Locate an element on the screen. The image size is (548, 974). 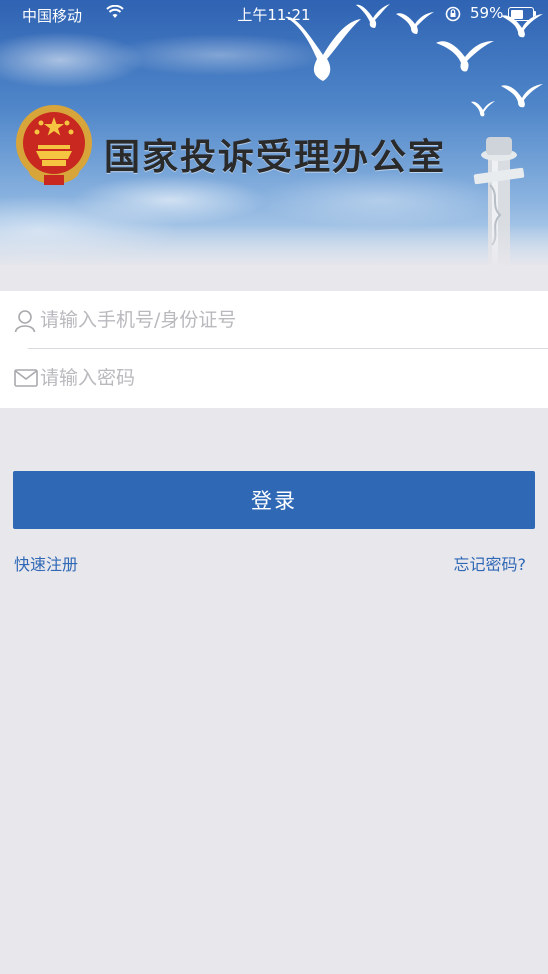
phone-field is located at coordinates (274, 320).